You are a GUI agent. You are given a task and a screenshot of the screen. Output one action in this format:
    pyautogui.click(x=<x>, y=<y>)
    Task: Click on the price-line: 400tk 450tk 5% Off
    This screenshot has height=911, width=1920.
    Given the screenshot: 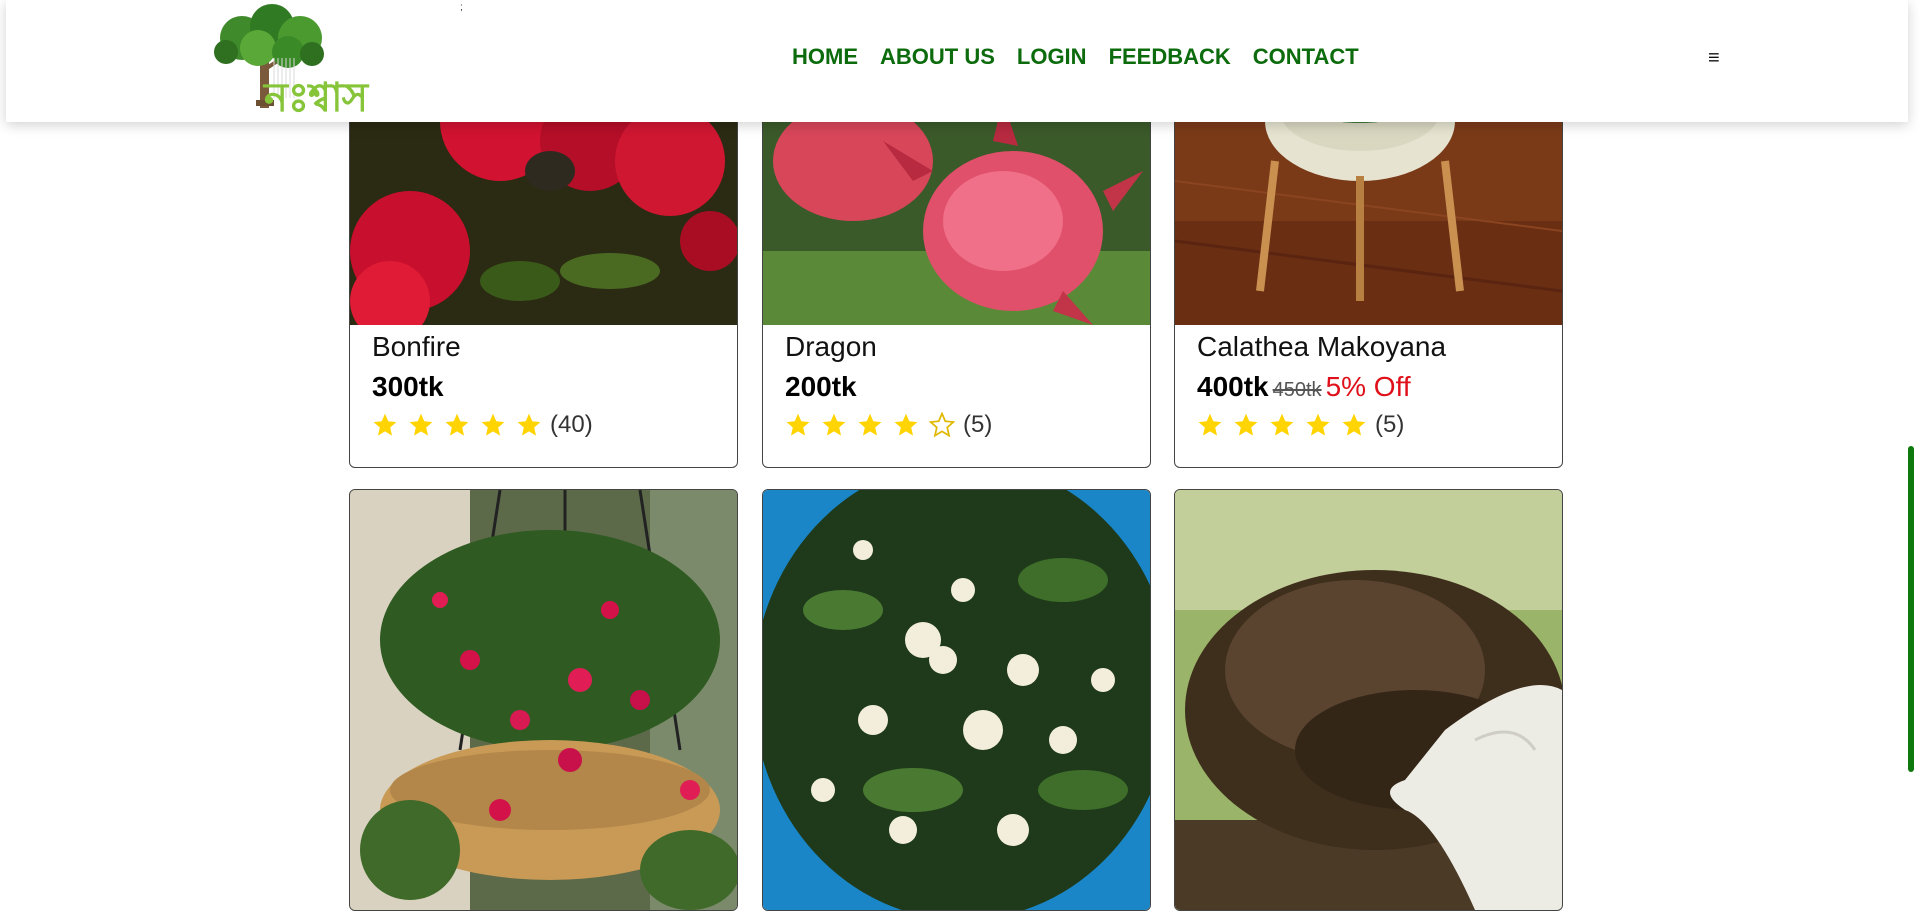 What is the action you would take?
    pyautogui.click(x=1374, y=387)
    